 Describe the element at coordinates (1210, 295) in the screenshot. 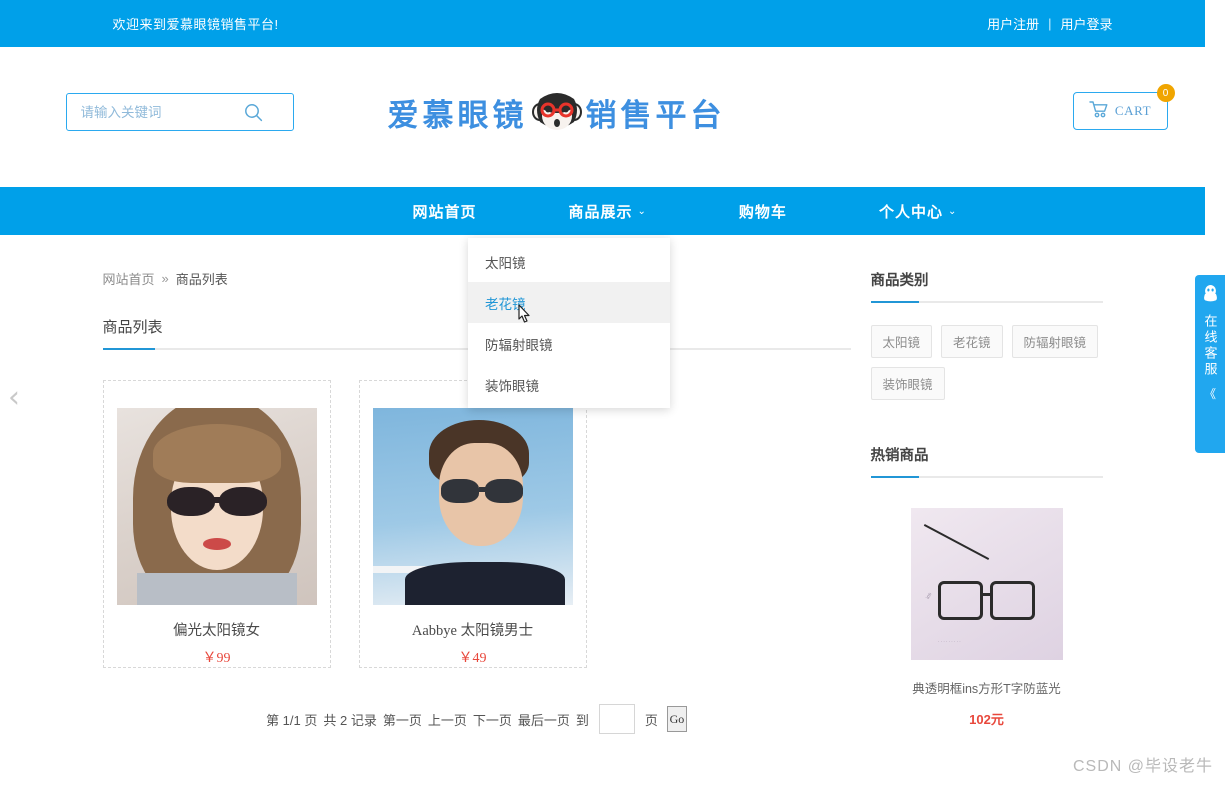

I see `qq-penguin-icon` at that location.